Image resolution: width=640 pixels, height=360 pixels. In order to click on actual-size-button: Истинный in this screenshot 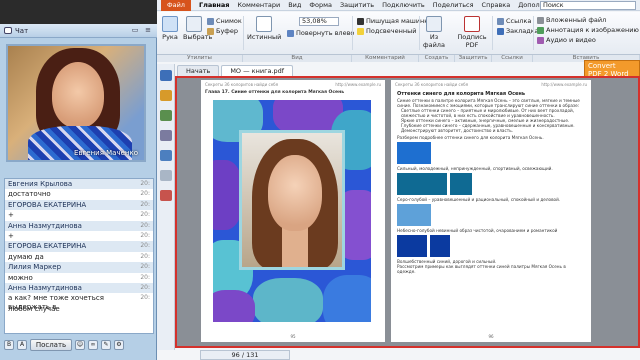, I will do `click(264, 28)`.